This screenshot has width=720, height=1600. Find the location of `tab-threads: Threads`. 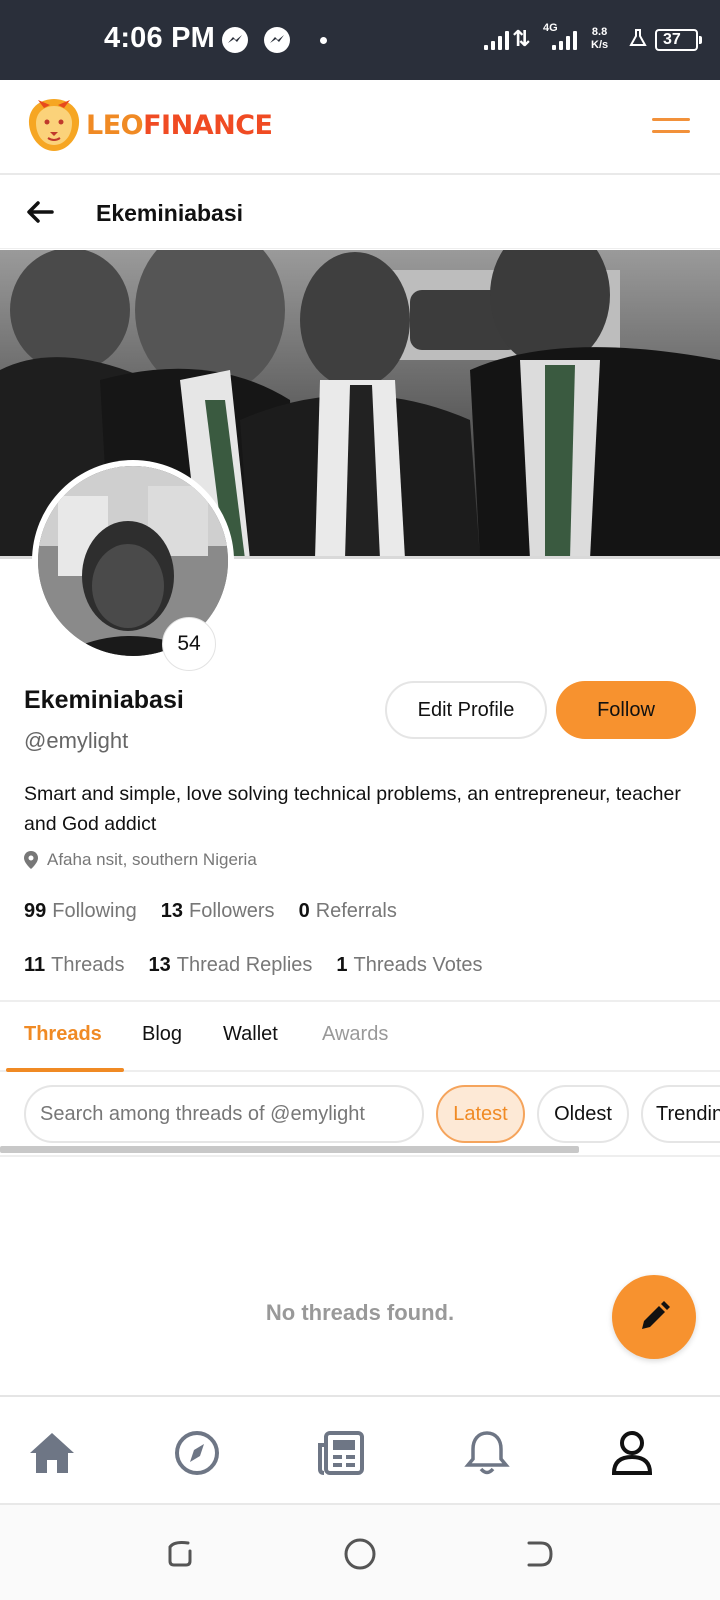

tab-threads: Threads is located at coordinates (63, 1034).